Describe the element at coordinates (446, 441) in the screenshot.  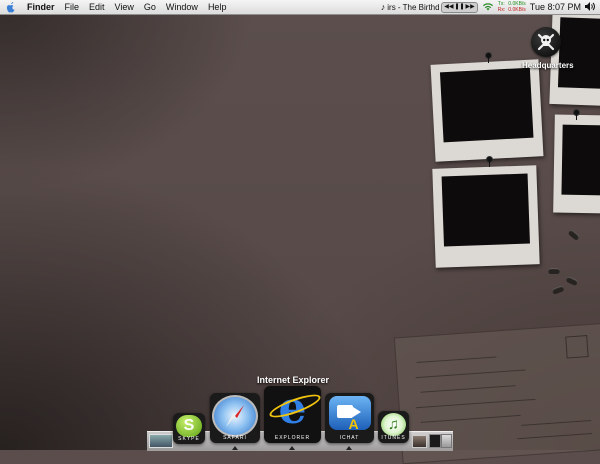
I see `dock-item-trash` at that location.